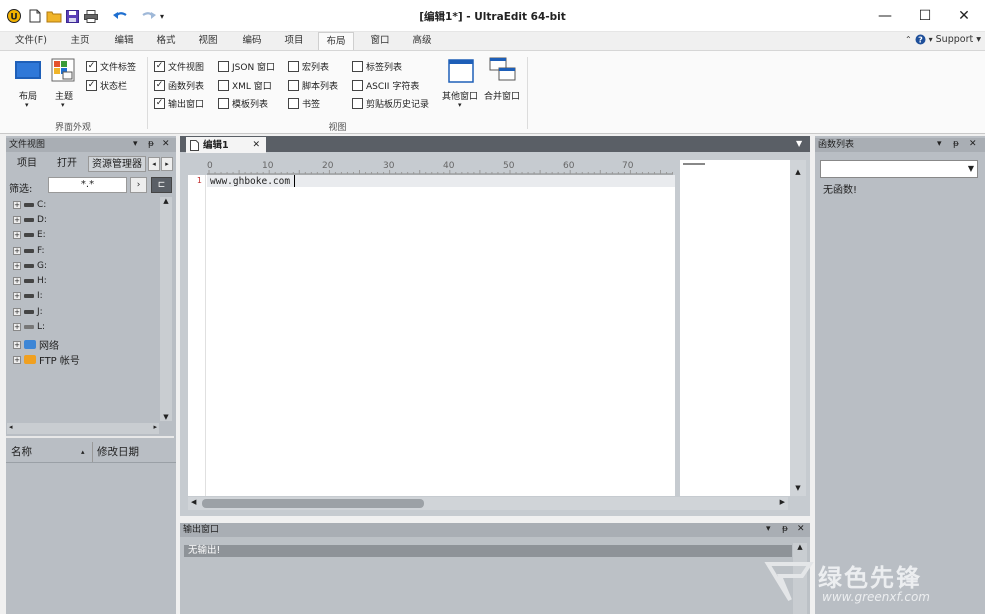 Image resolution: width=985 pixels, height=614 pixels. Describe the element at coordinates (885, 16) in the screenshot. I see `minimize-button: —` at that location.